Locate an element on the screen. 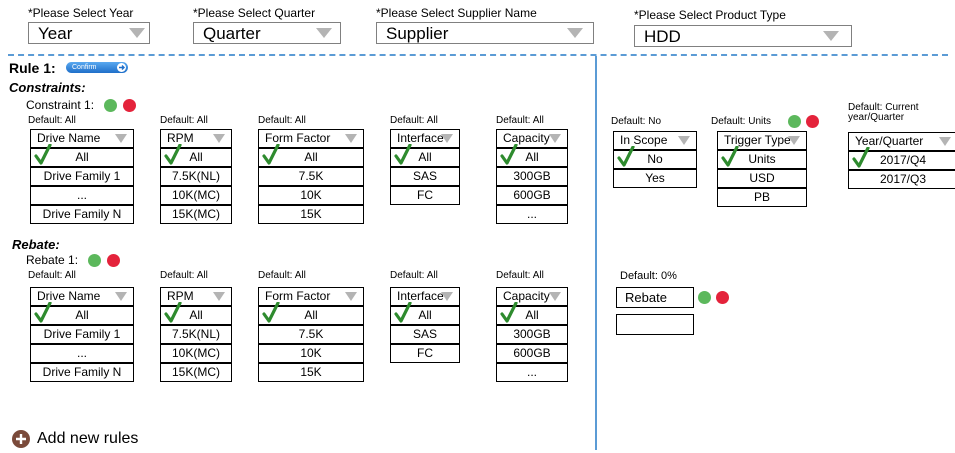  product-select-value: HDD is located at coordinates (662, 36).